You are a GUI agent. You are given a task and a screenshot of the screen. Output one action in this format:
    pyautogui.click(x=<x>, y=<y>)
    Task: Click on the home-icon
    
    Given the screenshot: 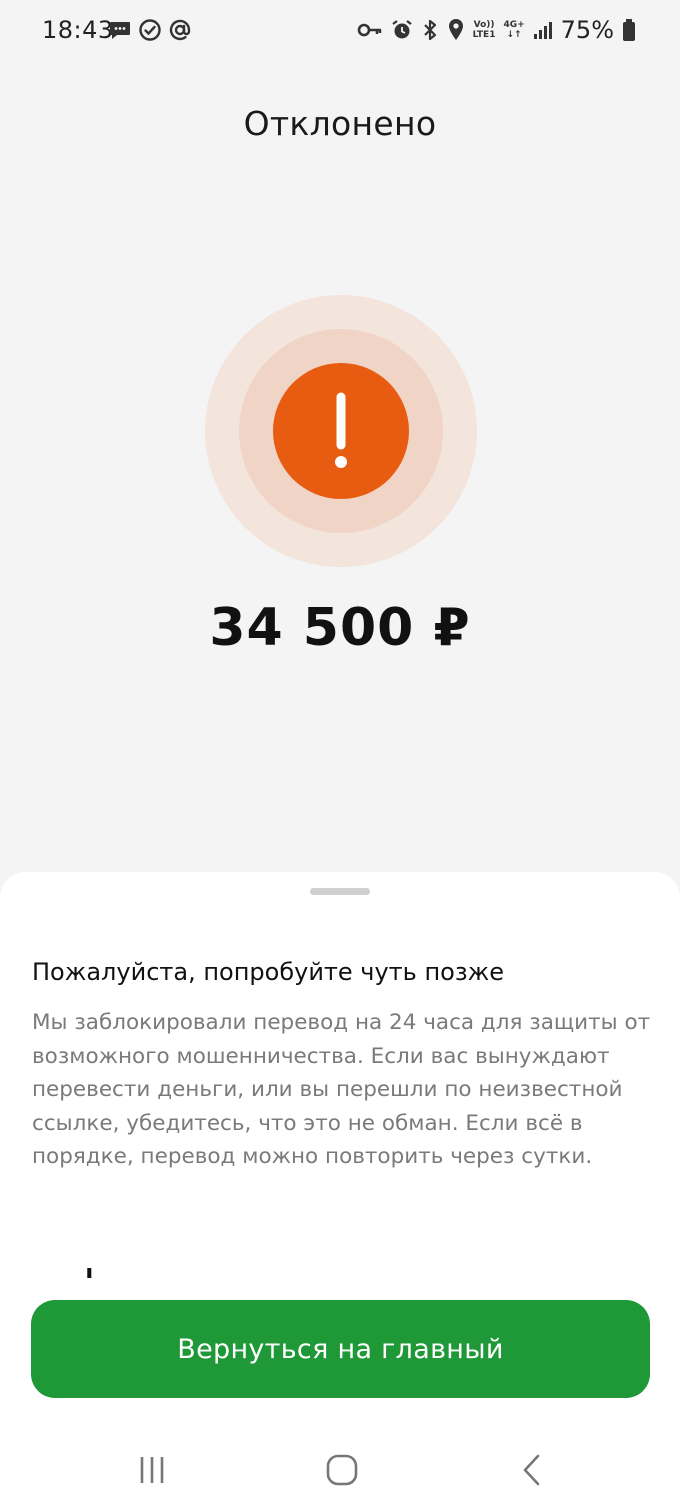 What is the action you would take?
    pyautogui.click(x=342, y=1470)
    